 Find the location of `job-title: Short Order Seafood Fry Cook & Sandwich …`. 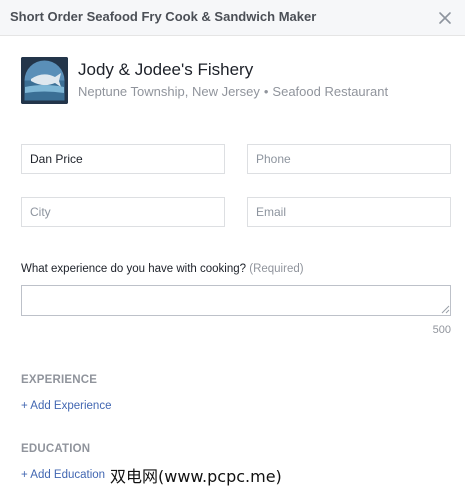

job-title: Short Order Seafood Fry Cook & Sandwich … is located at coordinates (163, 16).